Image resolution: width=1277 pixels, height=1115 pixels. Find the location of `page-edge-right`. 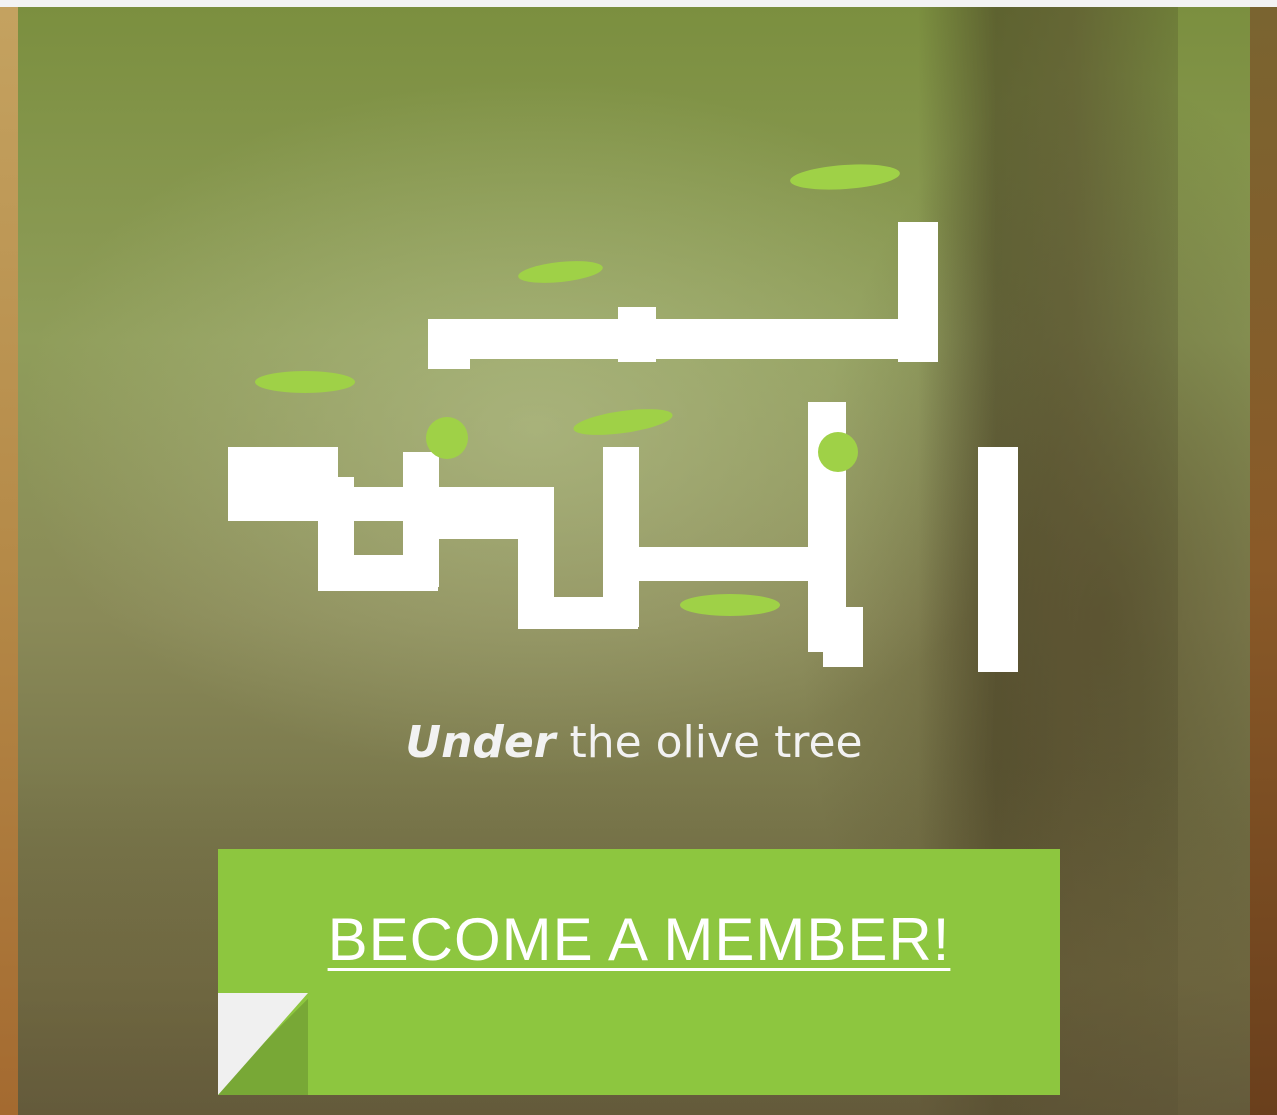

page-edge-right is located at coordinates (1263, 561).